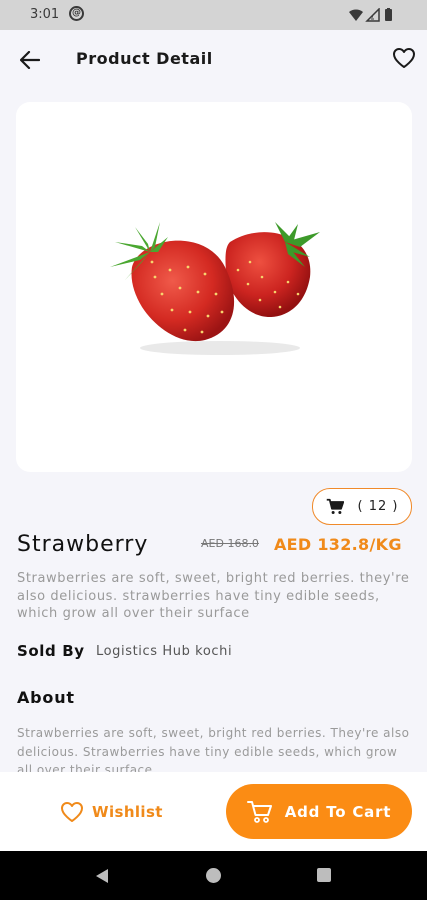  What do you see at coordinates (144, 58) in the screenshot?
I see `page-title: Product Detail` at bounding box center [144, 58].